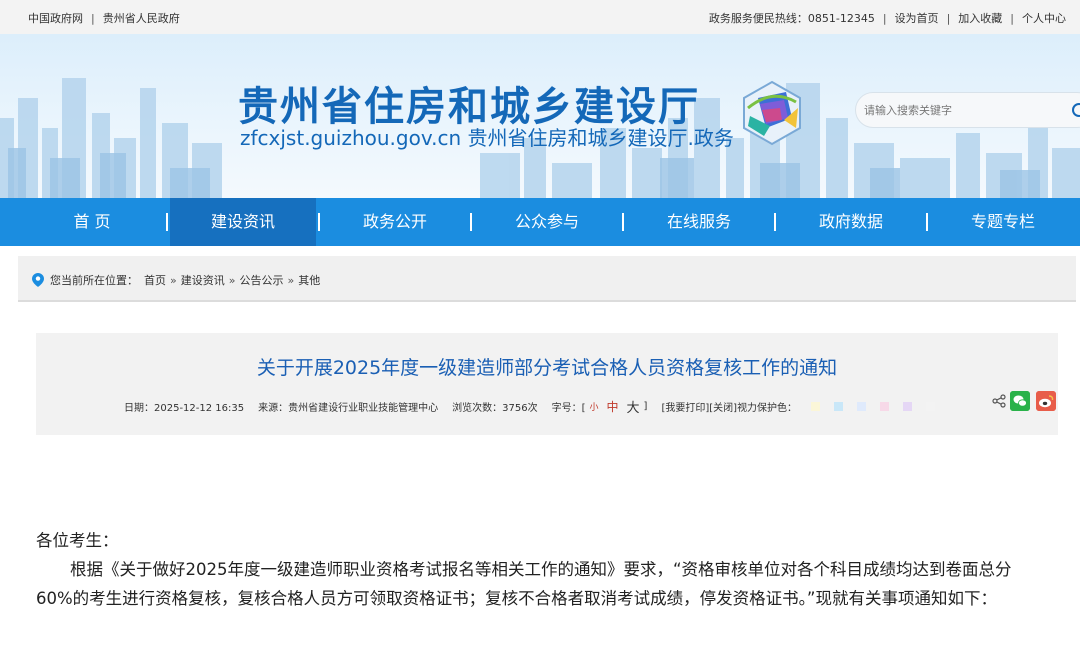  What do you see at coordinates (487, 138) in the screenshot?
I see `site-subtitle: zfcxjst.guizhou.gov.cn 贵州省住房和城乡建设厅.政务` at bounding box center [487, 138].